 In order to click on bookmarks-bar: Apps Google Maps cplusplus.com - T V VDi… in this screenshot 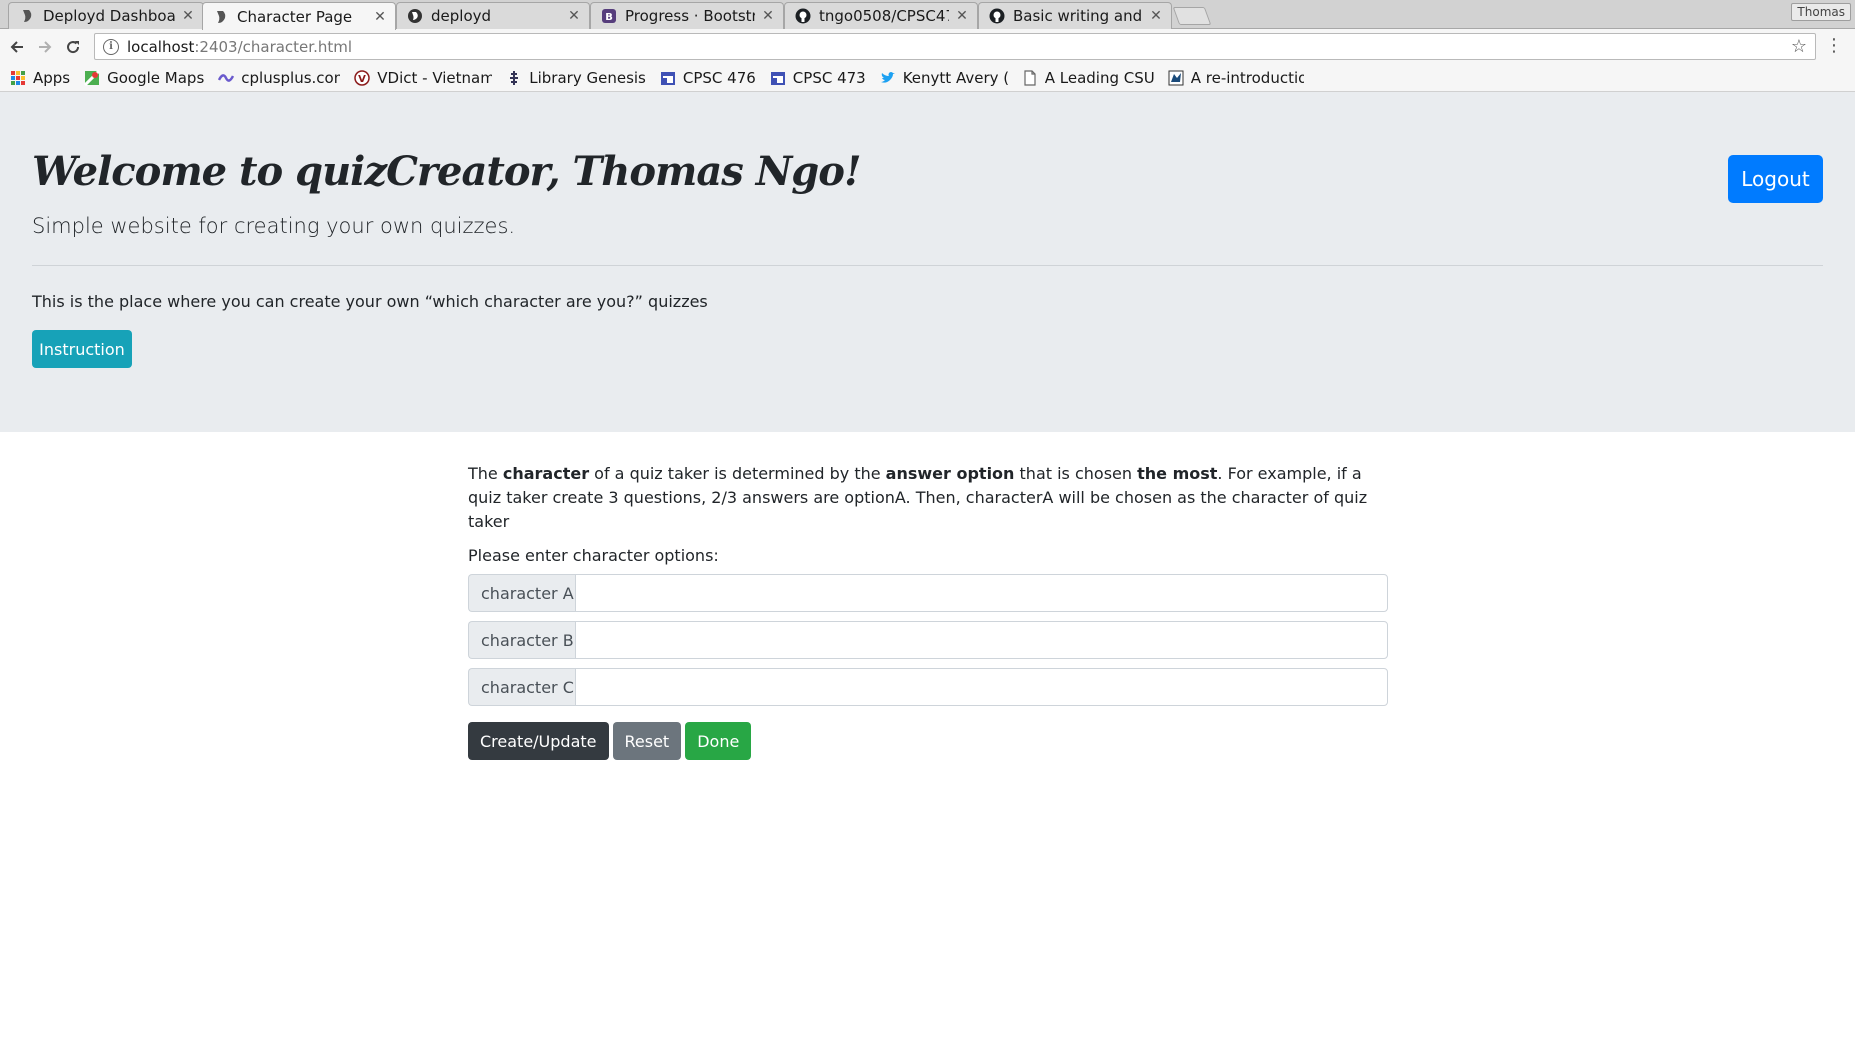, I will do `click(927, 78)`.